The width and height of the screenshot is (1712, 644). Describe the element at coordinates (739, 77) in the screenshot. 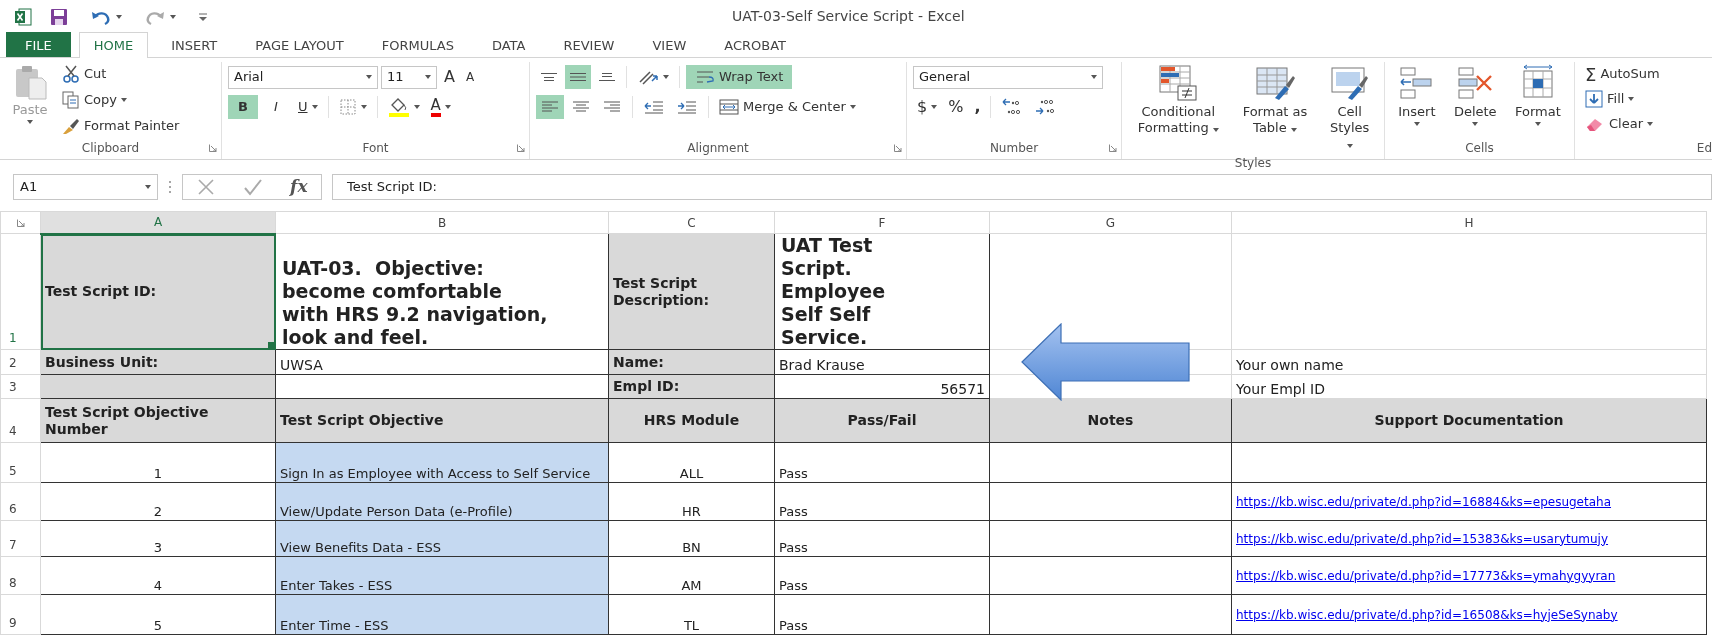

I see `wrap-text-button: Wrap Text` at that location.